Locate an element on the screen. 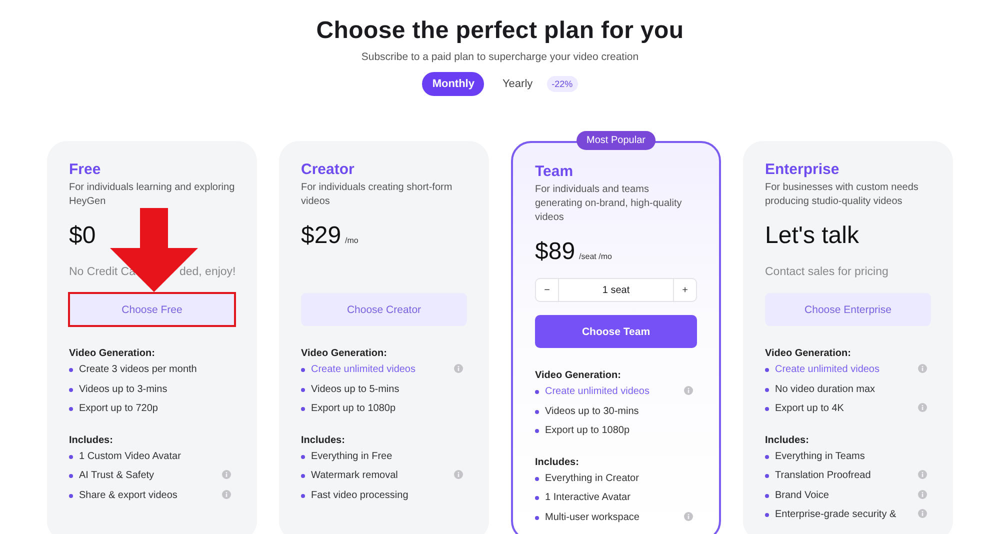 Image resolution: width=1000 pixels, height=534 pixels. plan-description: For businesses with custom needs producing studio-quality videos is located at coordinates (842, 195).